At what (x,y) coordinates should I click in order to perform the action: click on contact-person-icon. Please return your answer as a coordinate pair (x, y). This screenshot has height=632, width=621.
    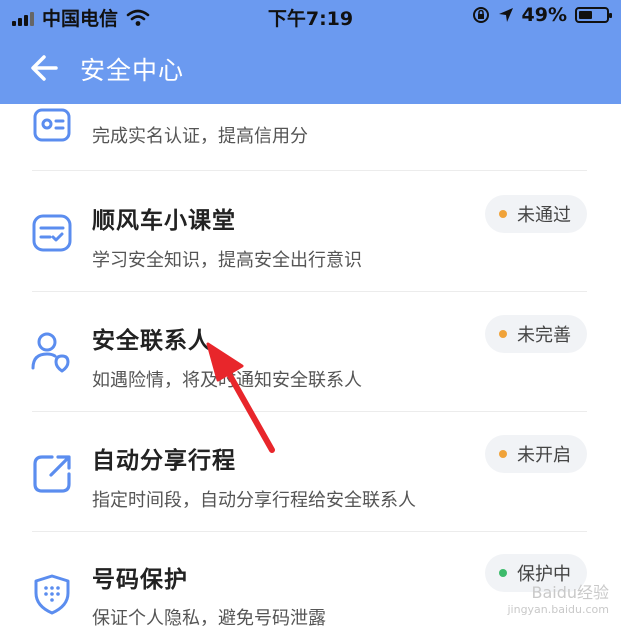
    Looking at the image, I should click on (50, 352).